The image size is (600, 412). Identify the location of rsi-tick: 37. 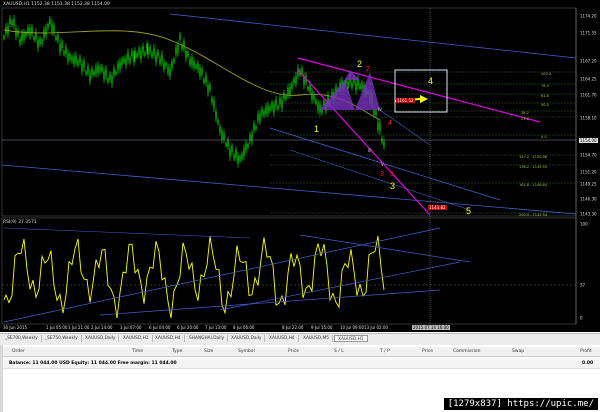
(583, 285).